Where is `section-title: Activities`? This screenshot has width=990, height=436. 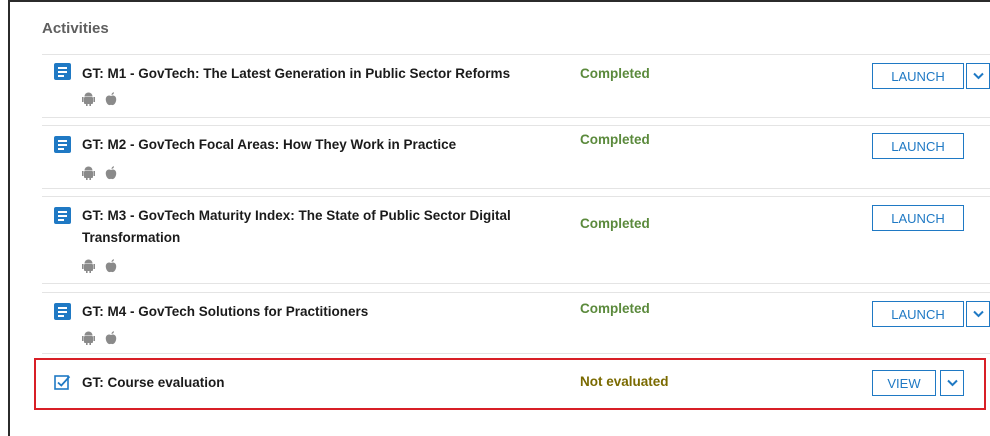
section-title: Activities is located at coordinates (75, 28).